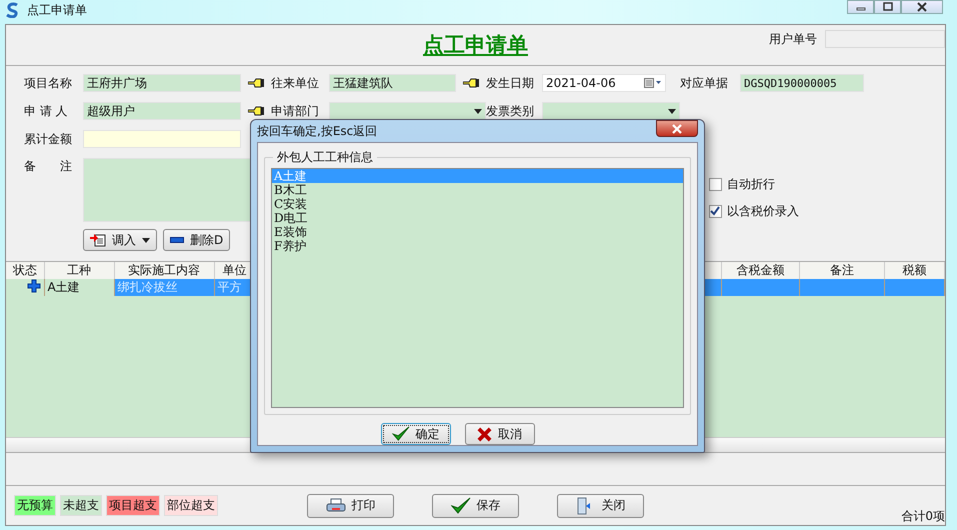  What do you see at coordinates (57, 10) in the screenshot?
I see `window-title: 点工申请单` at bounding box center [57, 10].